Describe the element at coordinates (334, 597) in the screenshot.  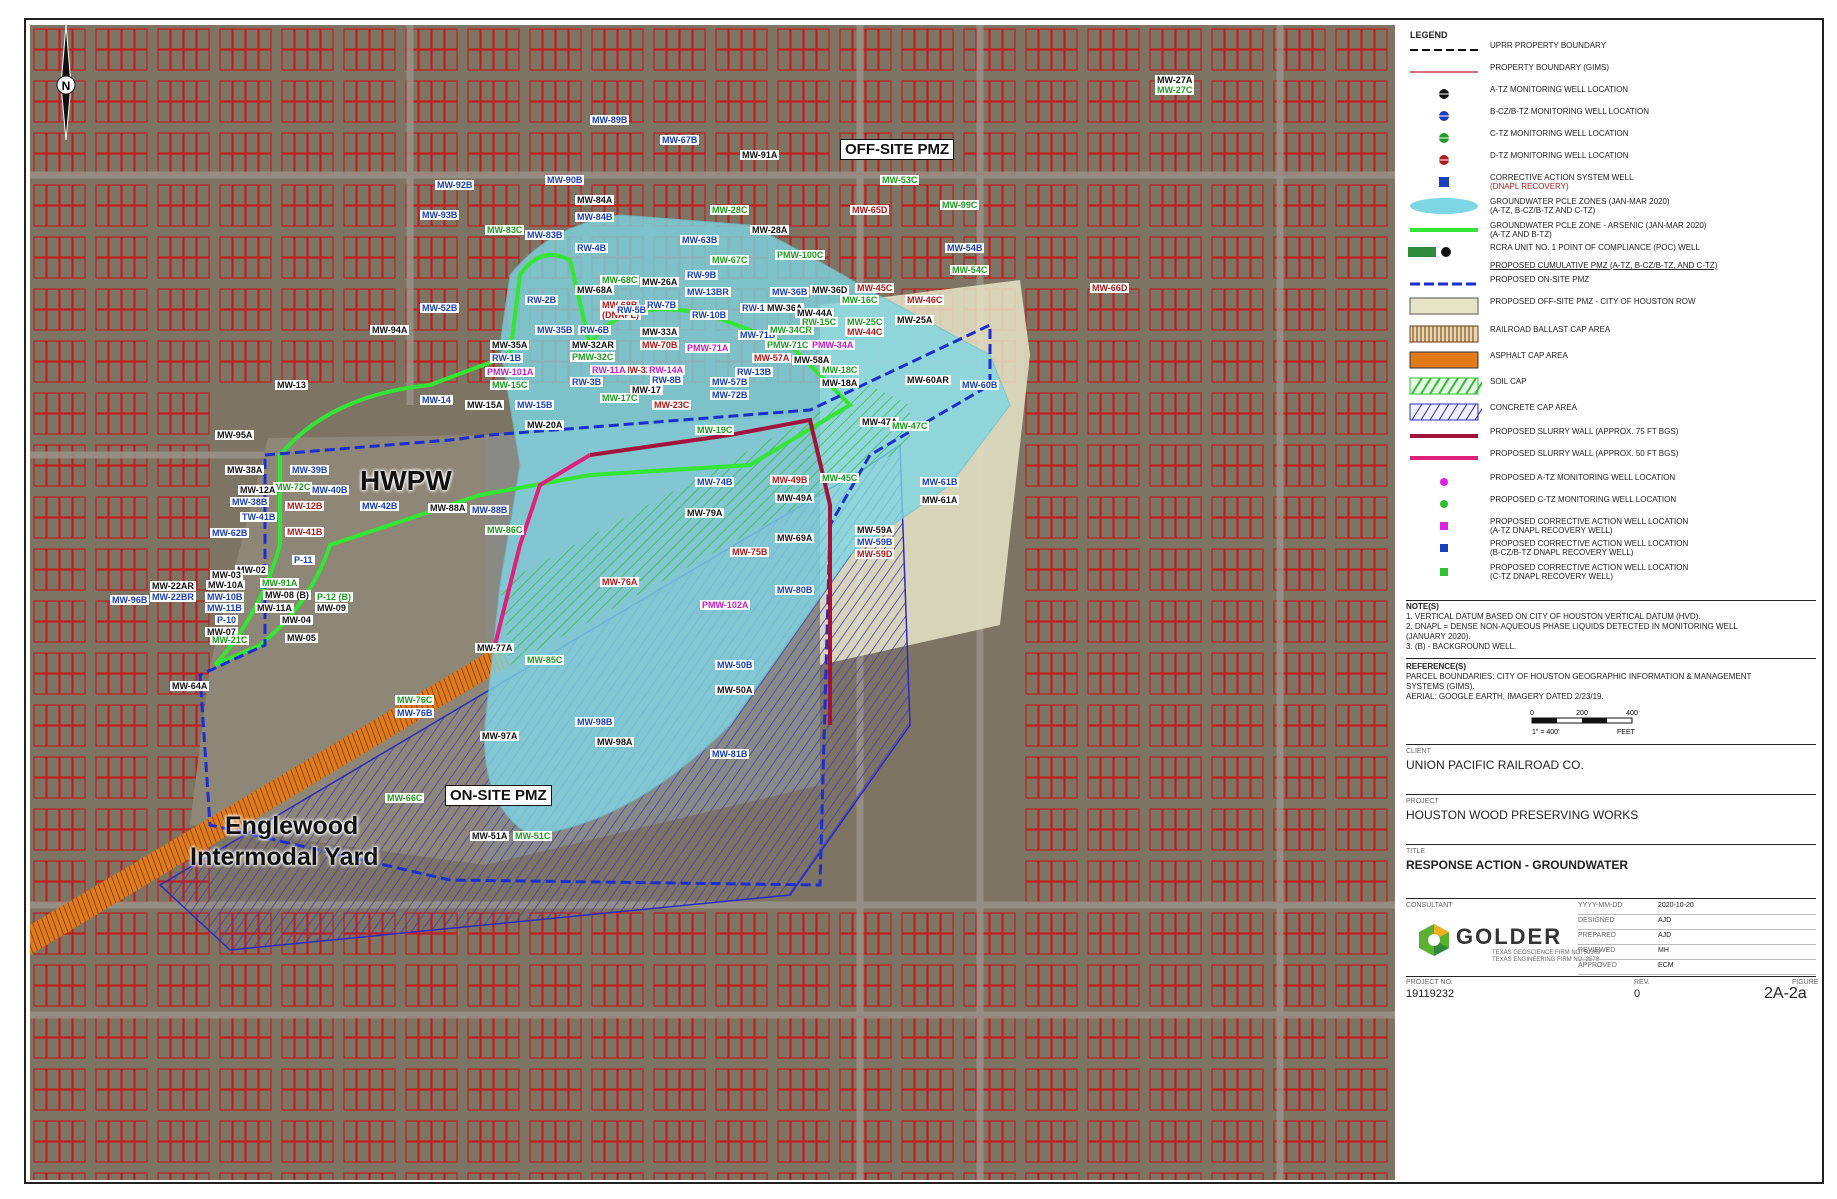
I see `well-label: P-12 (B)` at that location.